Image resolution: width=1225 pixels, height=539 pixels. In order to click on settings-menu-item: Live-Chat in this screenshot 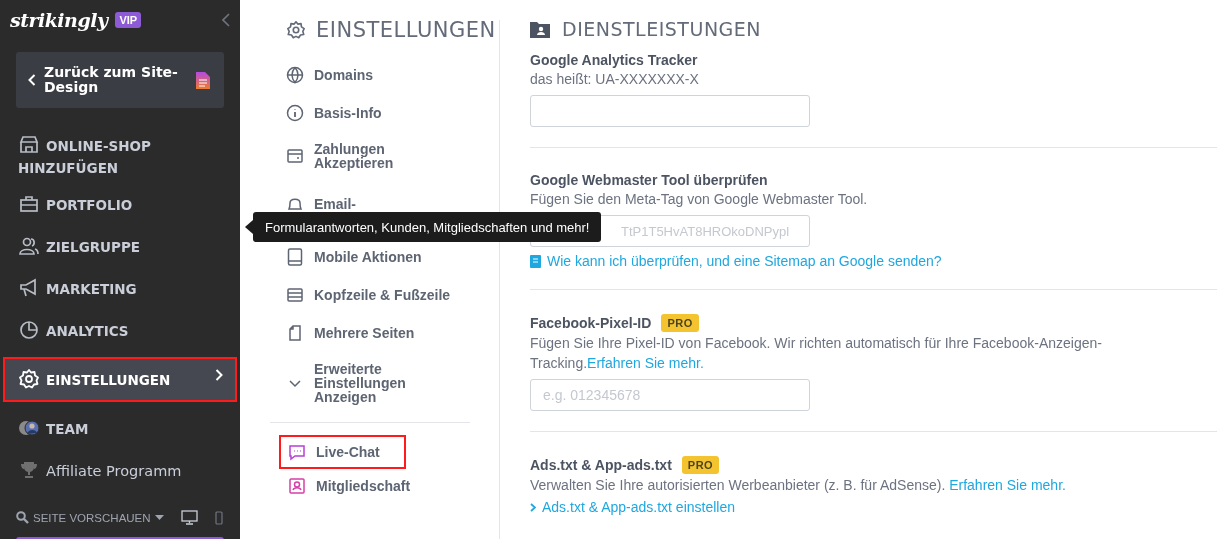, I will do `click(342, 452)`.